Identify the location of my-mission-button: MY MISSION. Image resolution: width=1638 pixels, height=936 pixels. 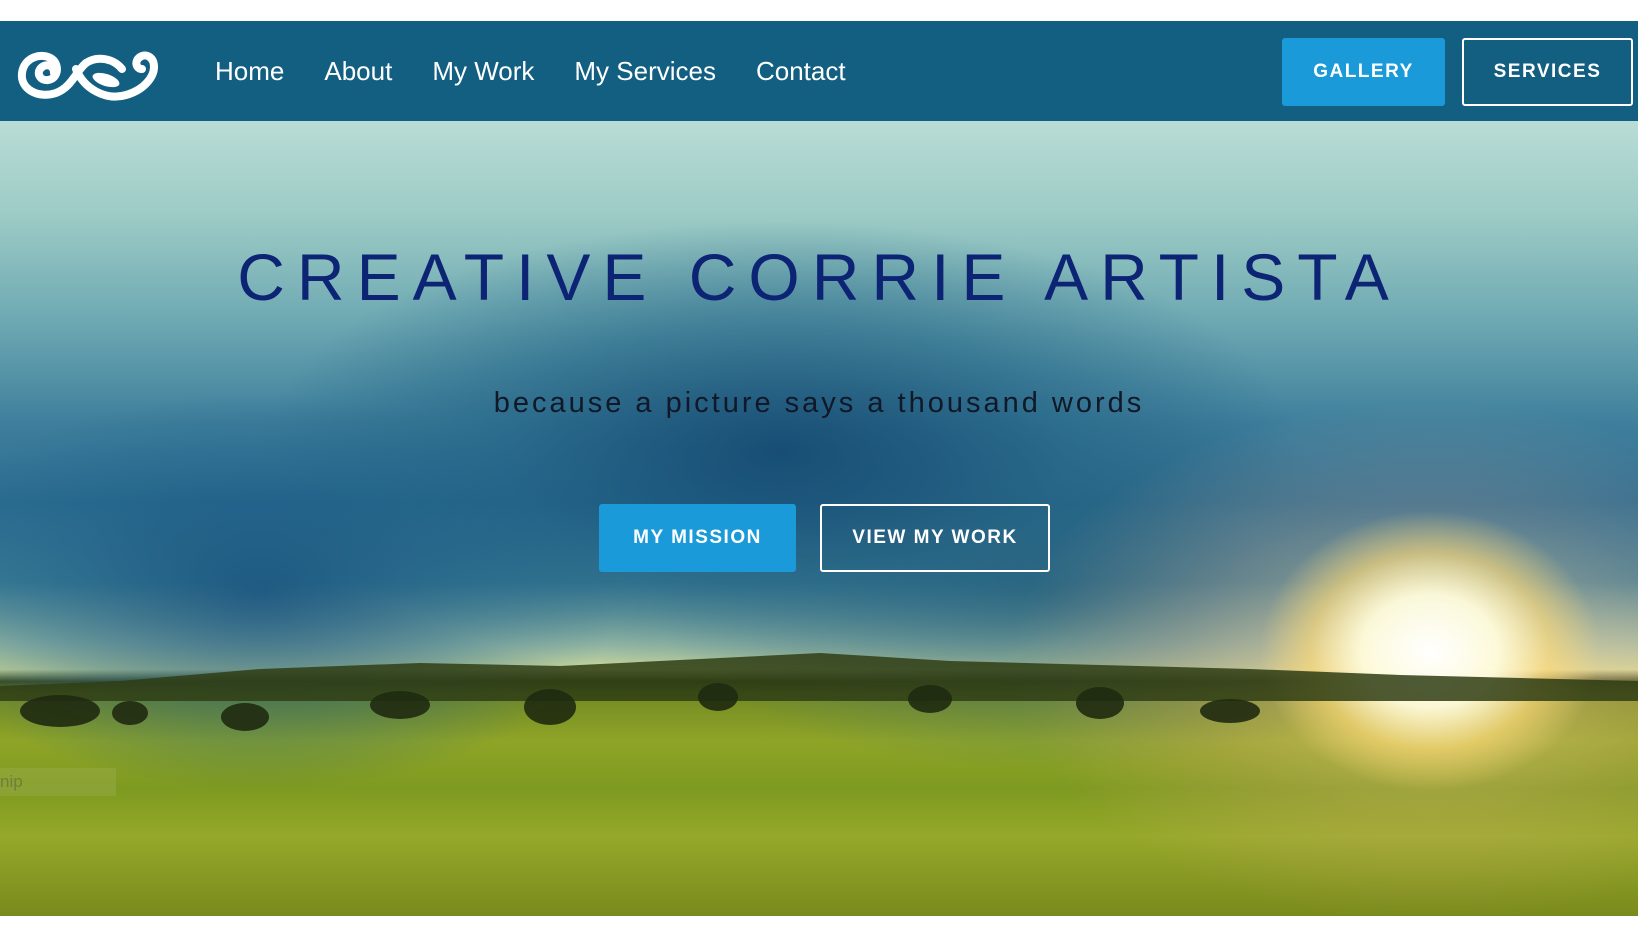
(697, 538).